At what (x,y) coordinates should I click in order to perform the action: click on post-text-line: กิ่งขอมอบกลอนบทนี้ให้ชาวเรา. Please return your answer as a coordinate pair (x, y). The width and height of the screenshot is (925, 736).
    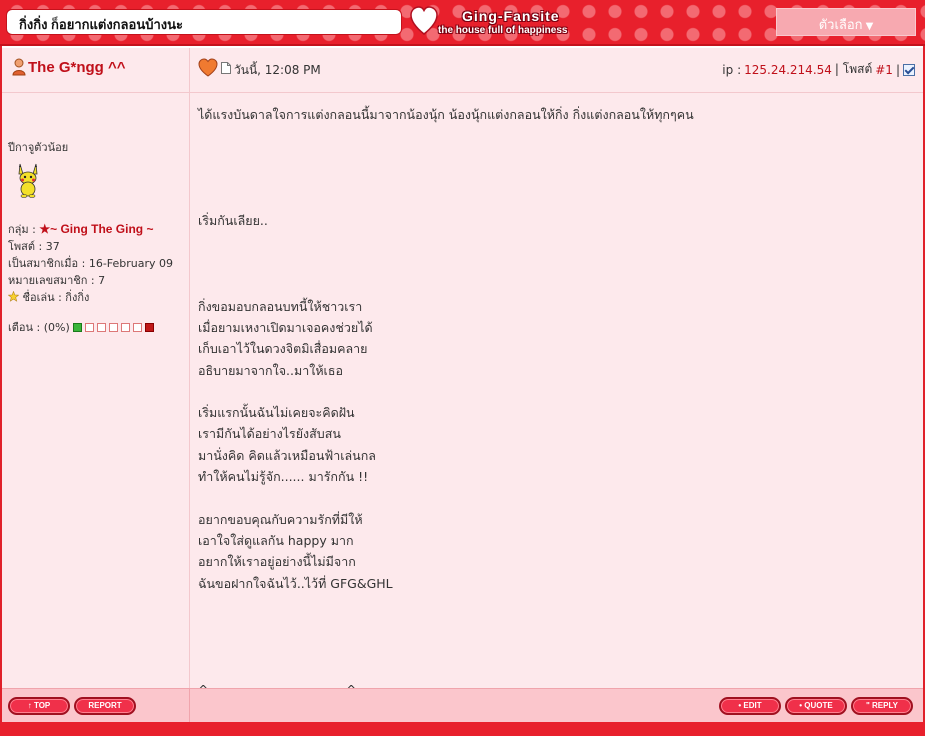
    Looking at the image, I should click on (280, 306).